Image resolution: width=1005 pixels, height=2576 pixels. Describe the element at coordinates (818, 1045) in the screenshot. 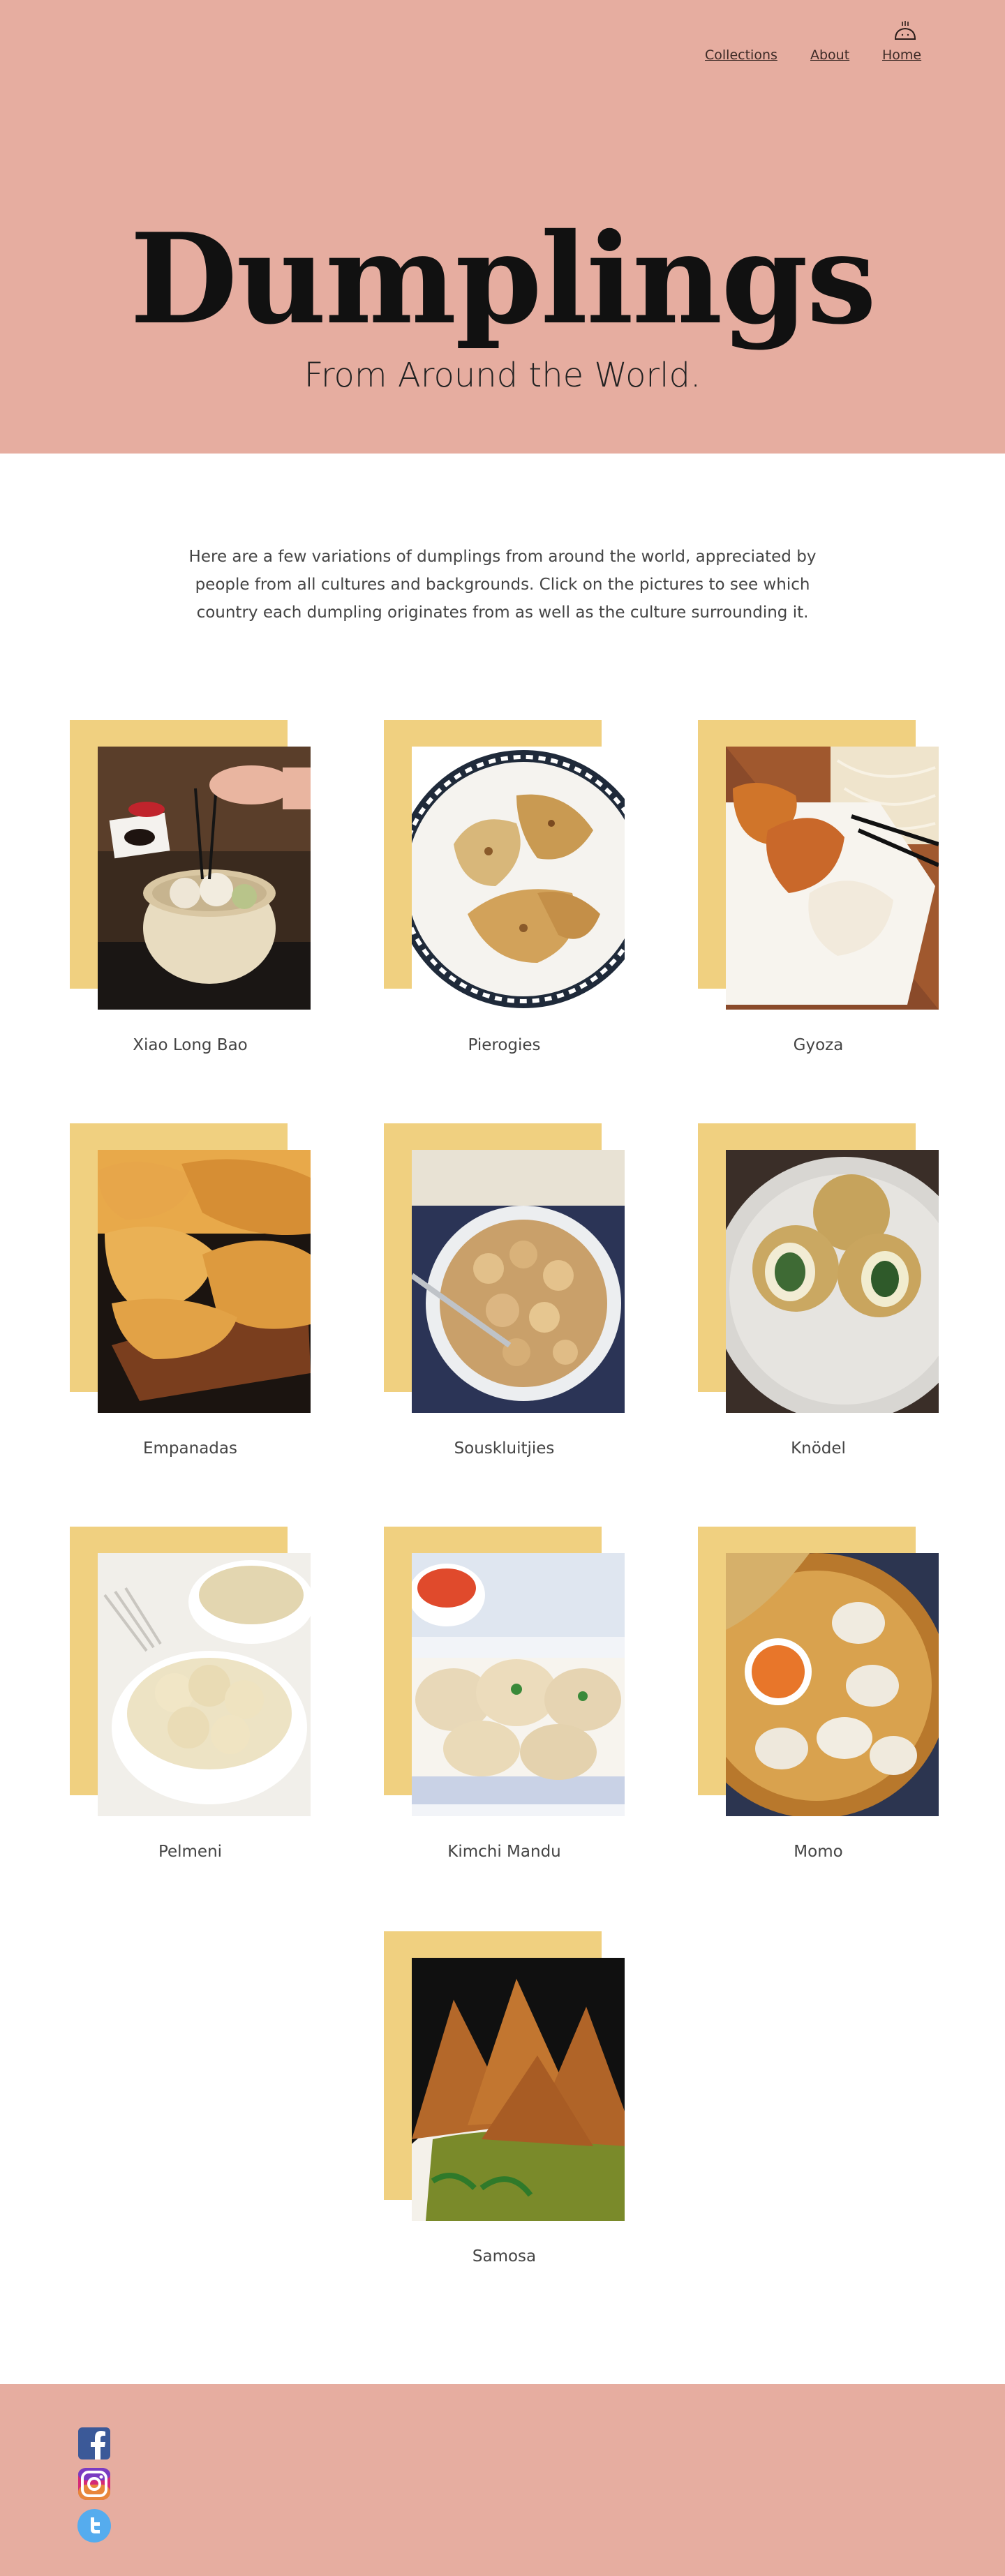

I see `dumpling-name: Gyoza` at that location.